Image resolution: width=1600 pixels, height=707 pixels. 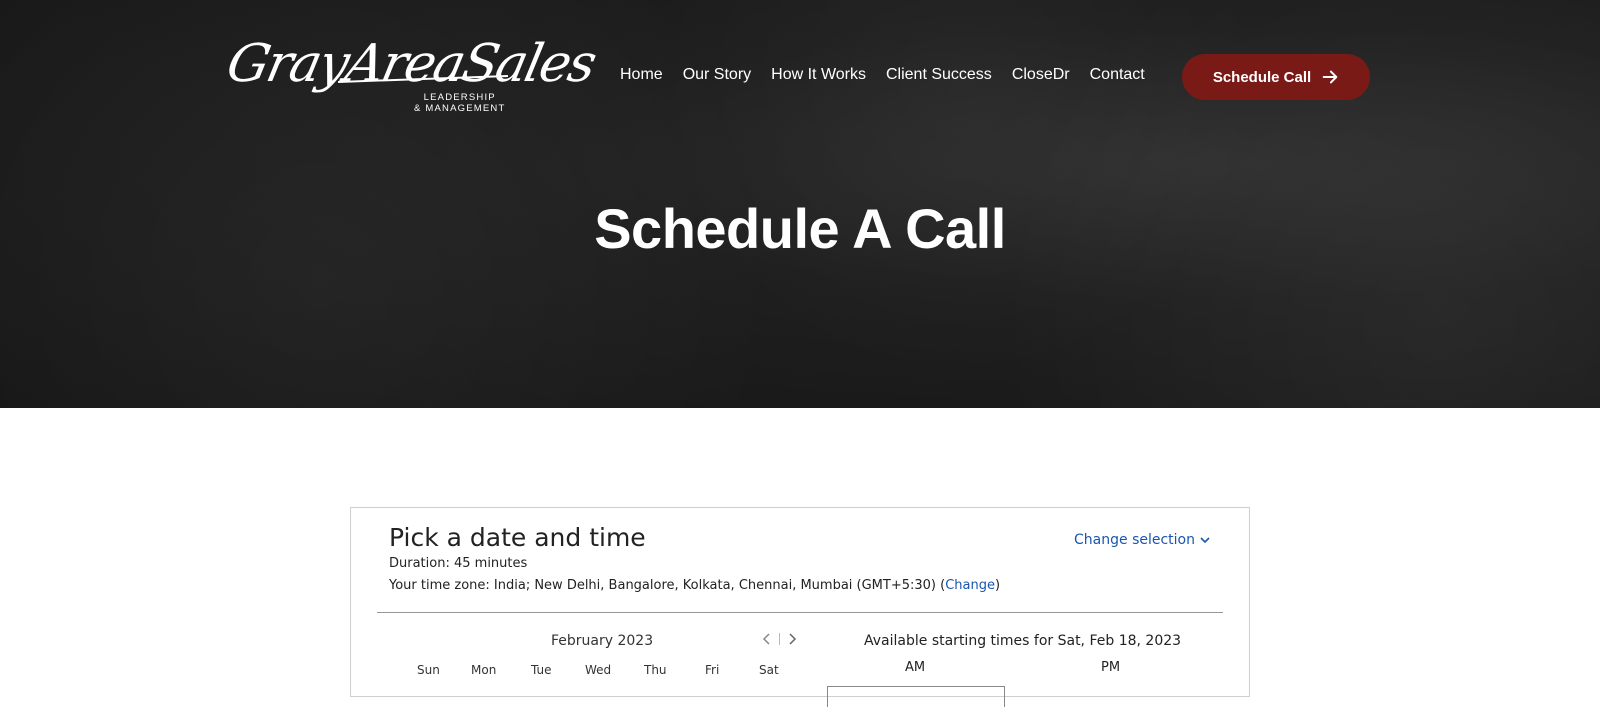 I want to click on page-title: Schedule A Call, so click(x=800, y=228).